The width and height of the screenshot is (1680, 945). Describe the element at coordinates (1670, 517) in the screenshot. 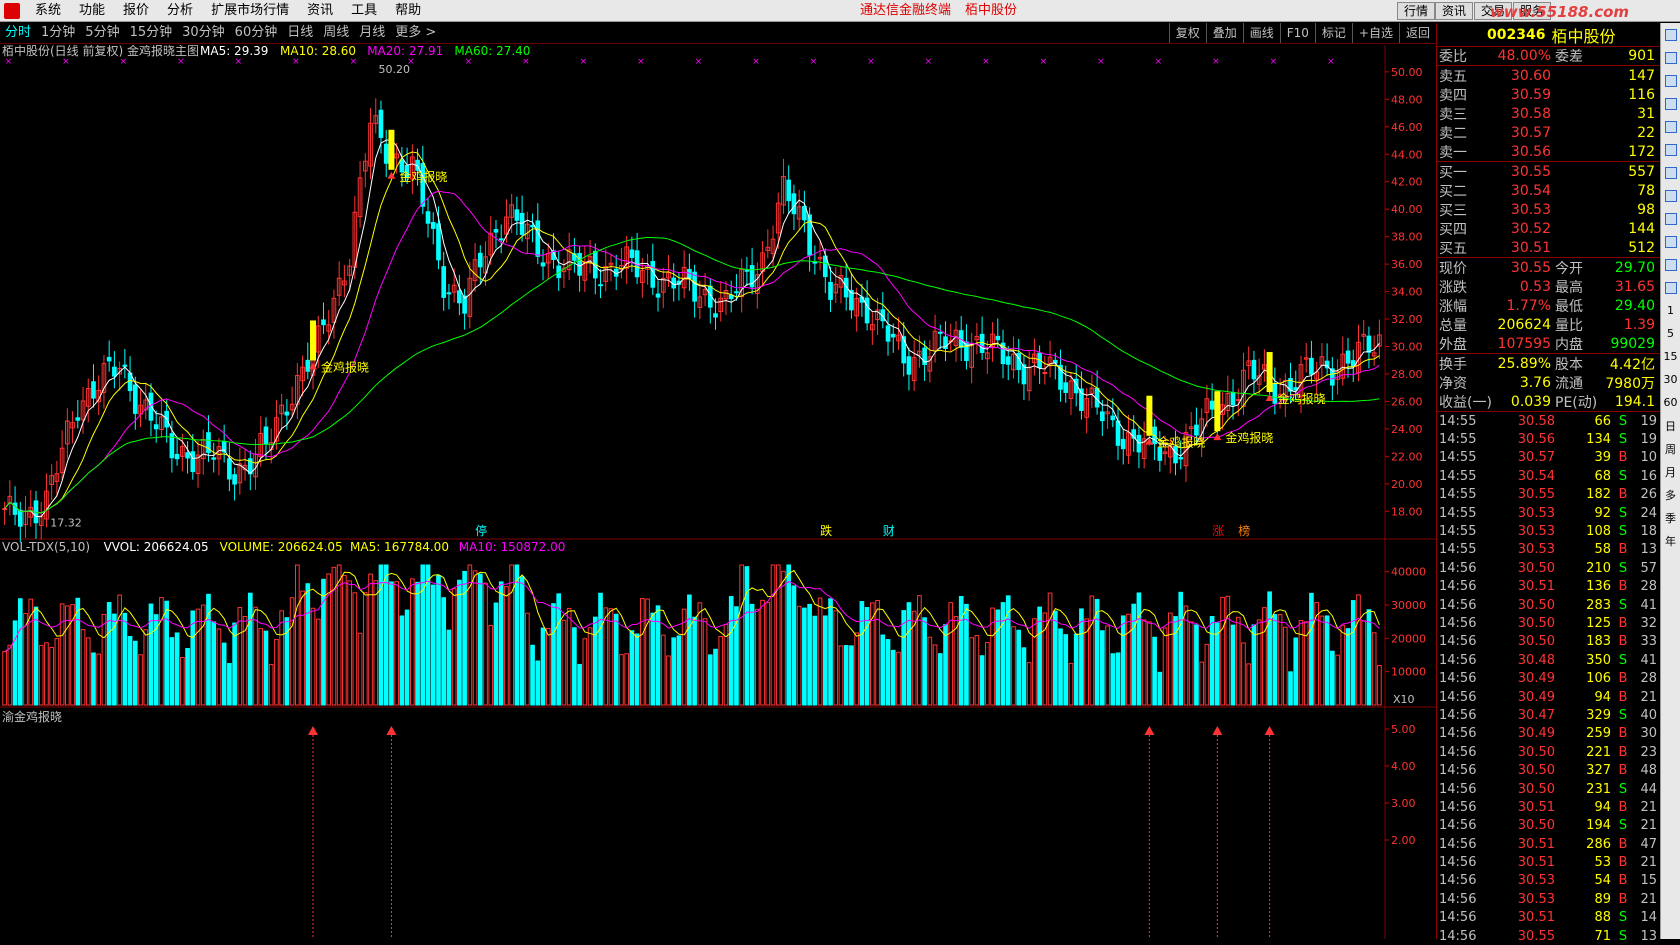

I see `sidebar-period-9: 季` at that location.